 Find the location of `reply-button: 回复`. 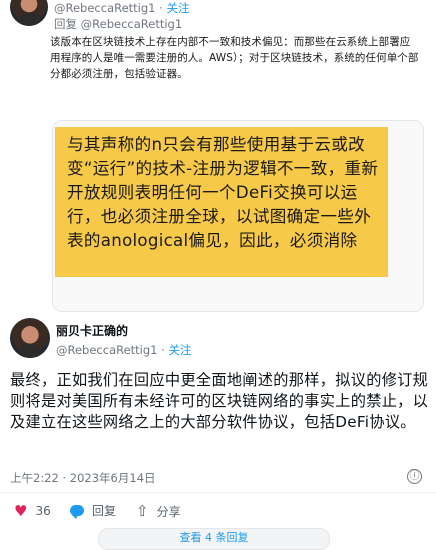

reply-button: 回复 is located at coordinates (93, 510).